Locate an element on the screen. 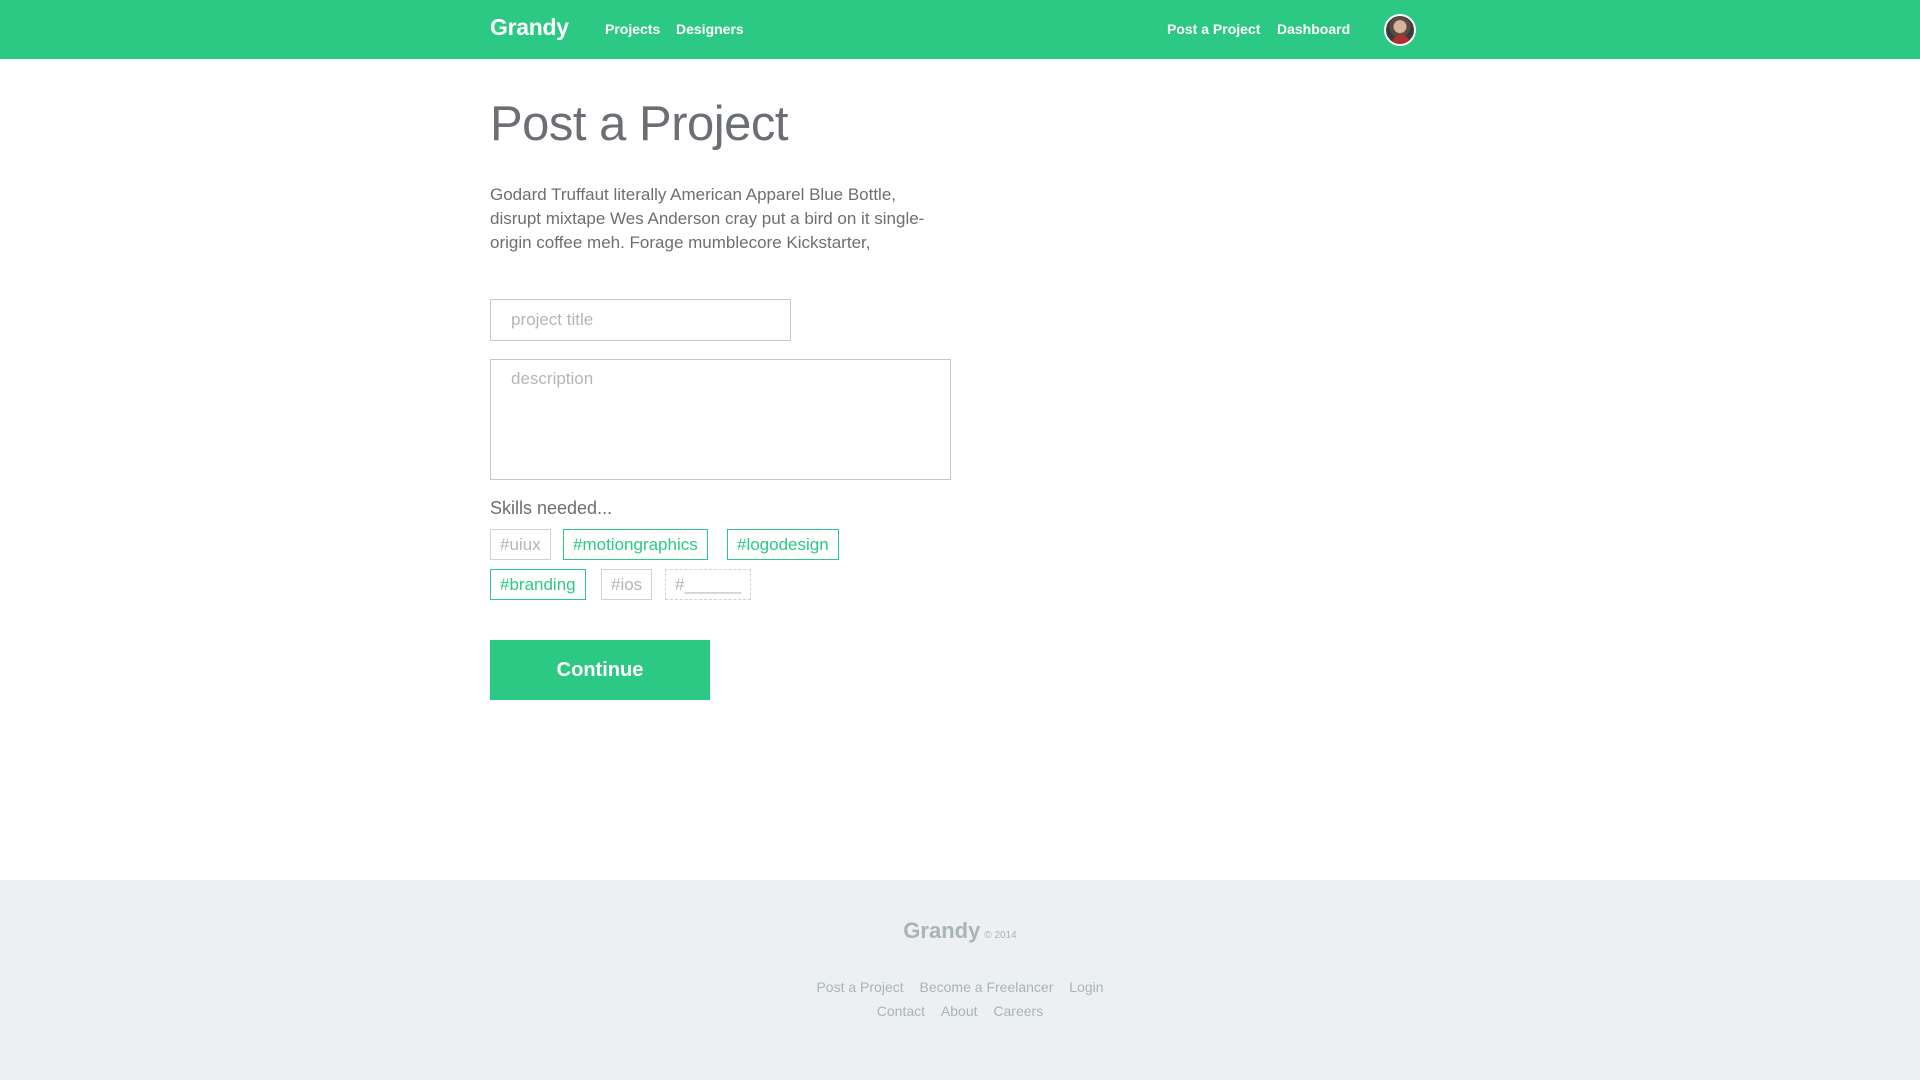 The image size is (1920, 1080). footer-links-primary: Post a Project Become a Freelancer Login is located at coordinates (960, 987).